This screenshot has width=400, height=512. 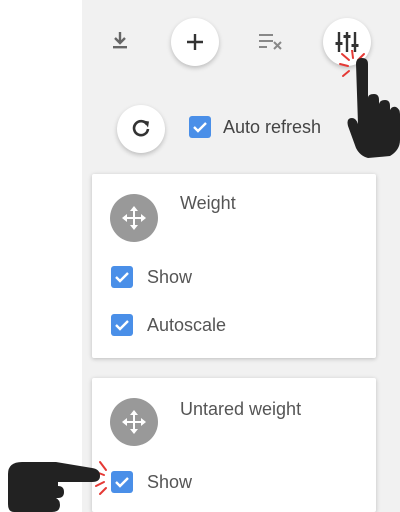 What do you see at coordinates (272, 126) in the screenshot?
I see `auto-refresh-label: Auto refresh` at bounding box center [272, 126].